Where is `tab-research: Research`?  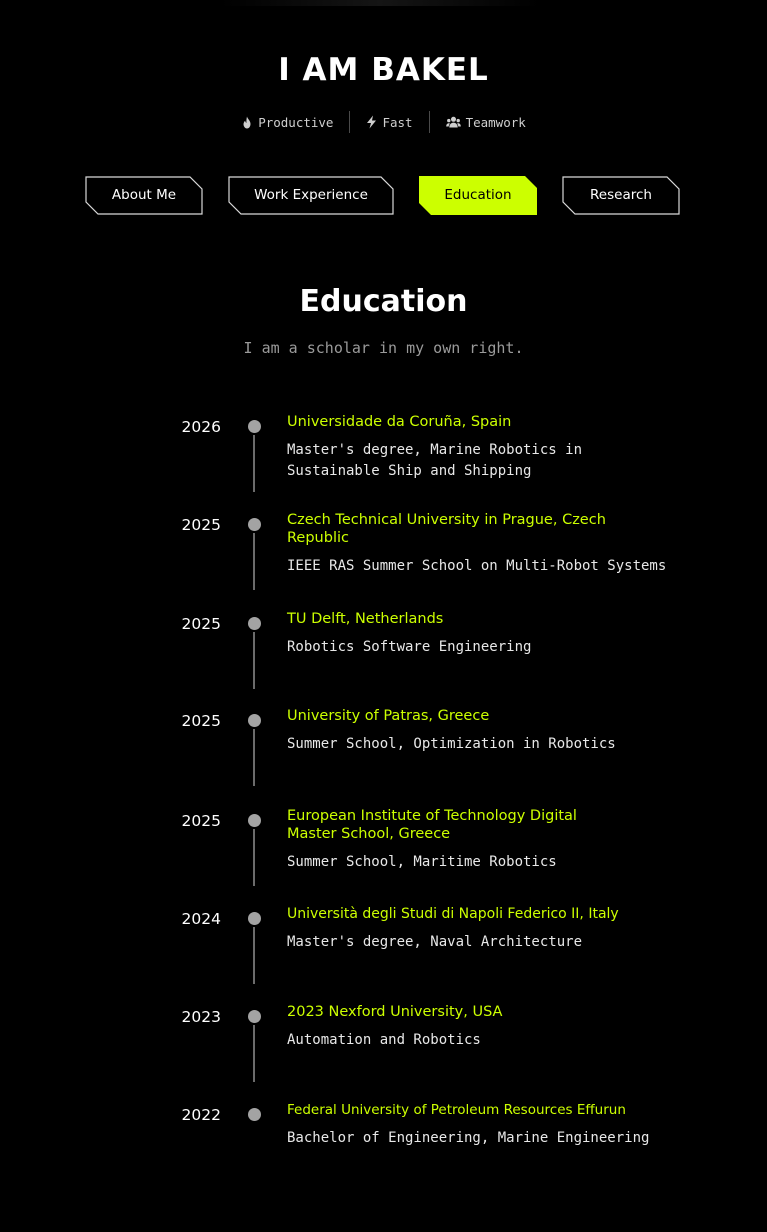 tab-research: Research is located at coordinates (621, 195).